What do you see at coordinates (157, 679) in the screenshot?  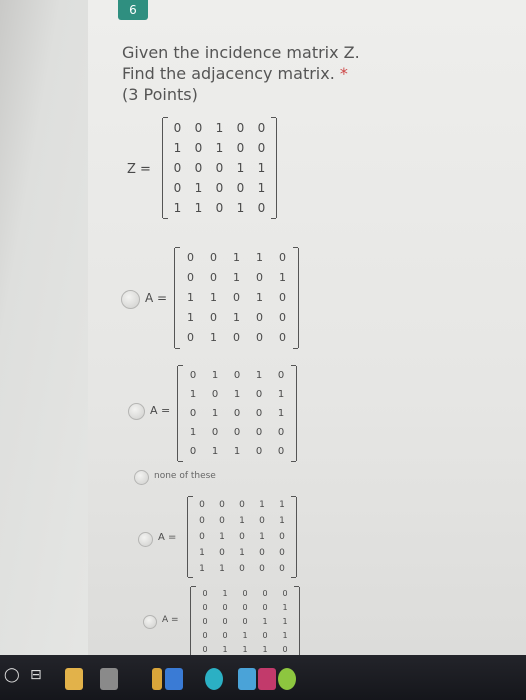 I see `folder-icon` at bounding box center [157, 679].